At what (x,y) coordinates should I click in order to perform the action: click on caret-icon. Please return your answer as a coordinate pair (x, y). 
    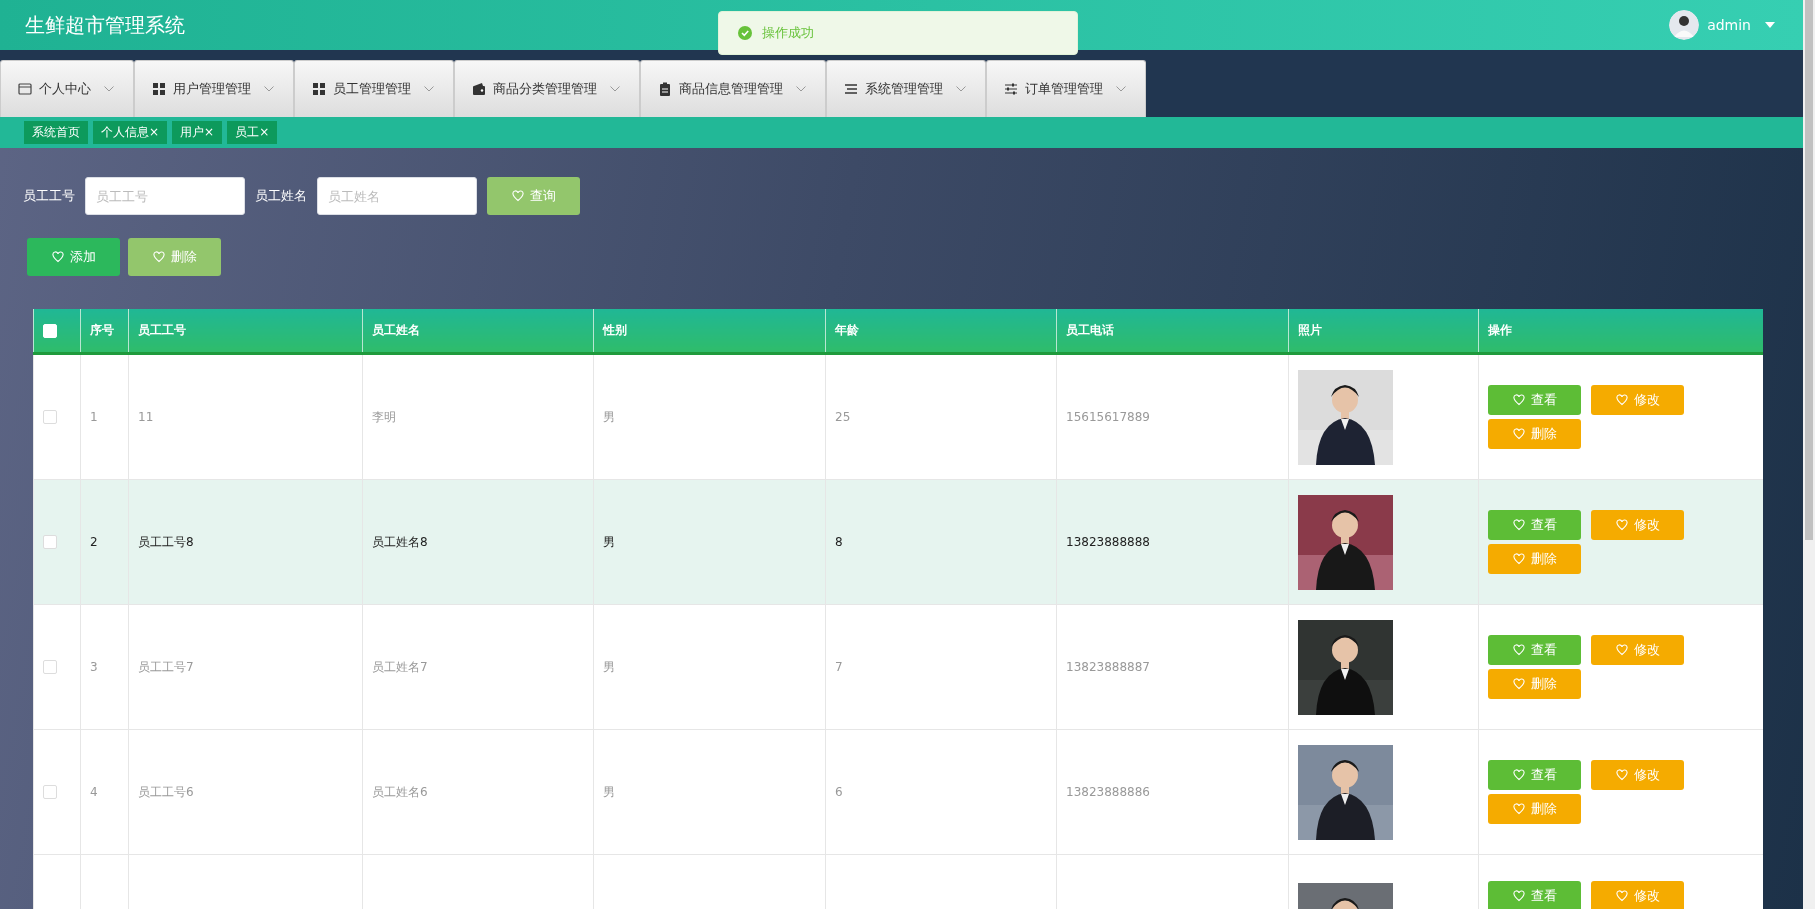
    Looking at the image, I should click on (1770, 25).